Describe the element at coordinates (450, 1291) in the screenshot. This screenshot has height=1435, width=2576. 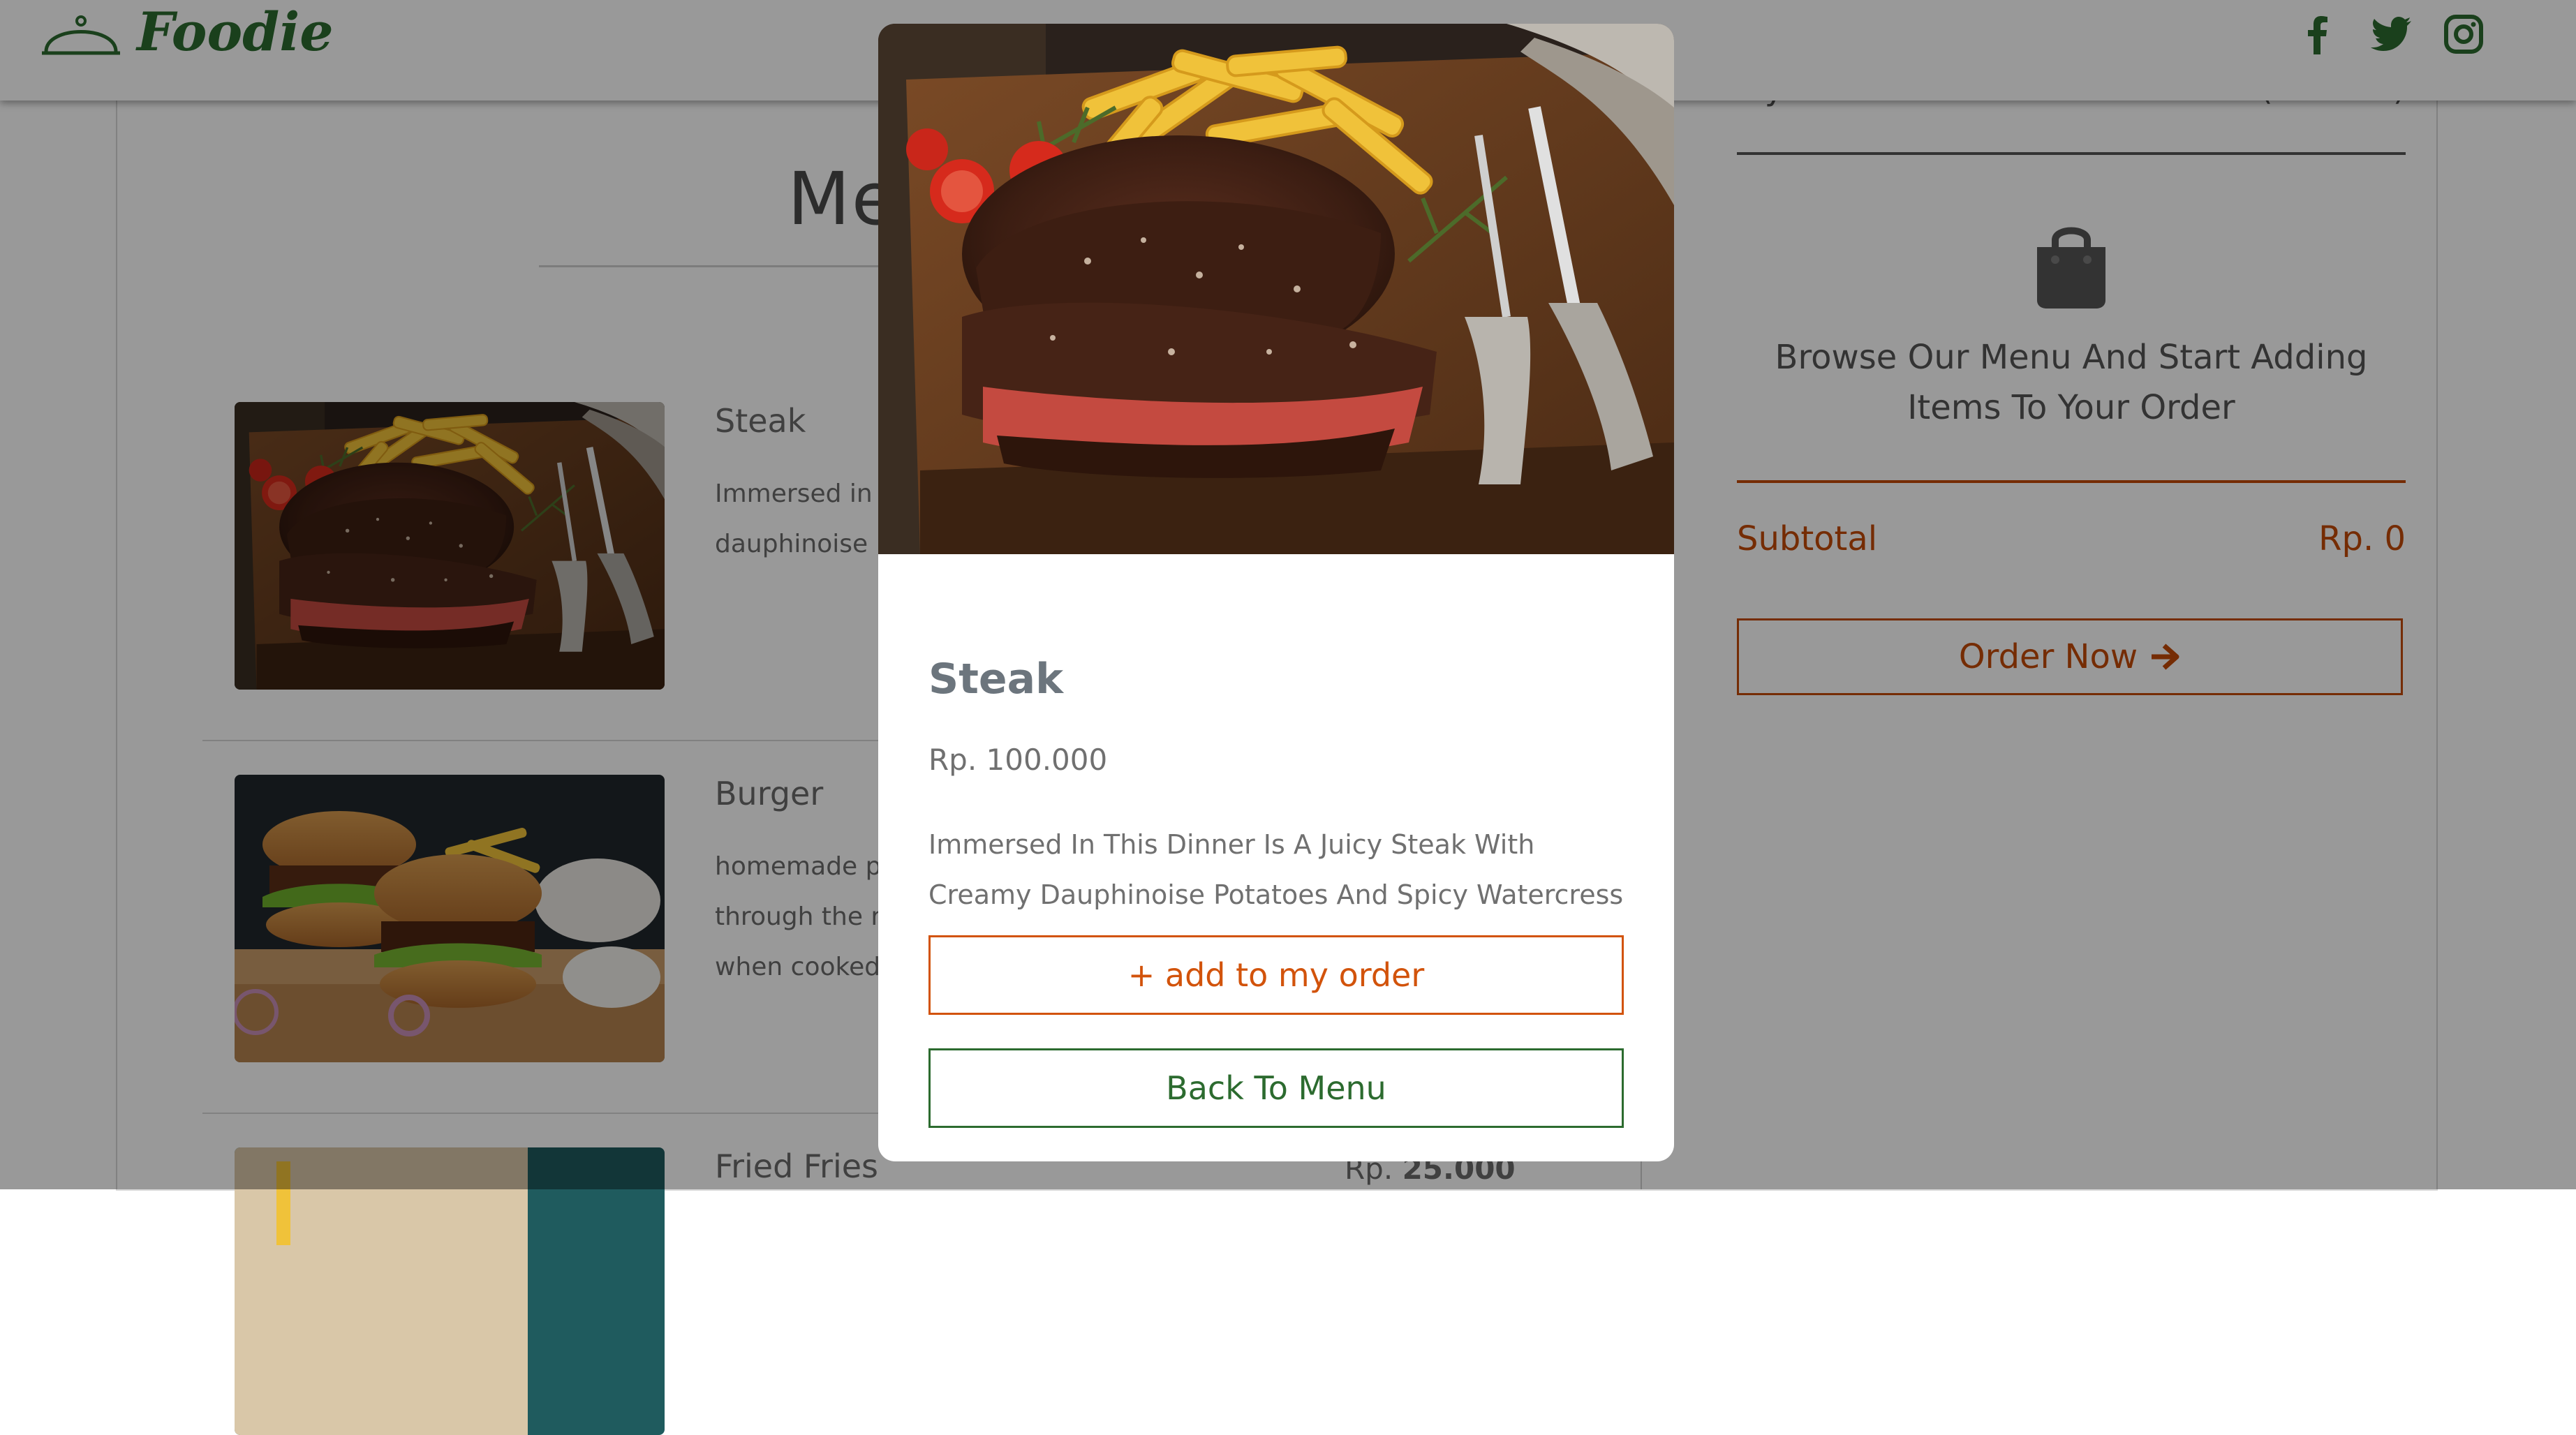
I see `fries-photo` at that location.